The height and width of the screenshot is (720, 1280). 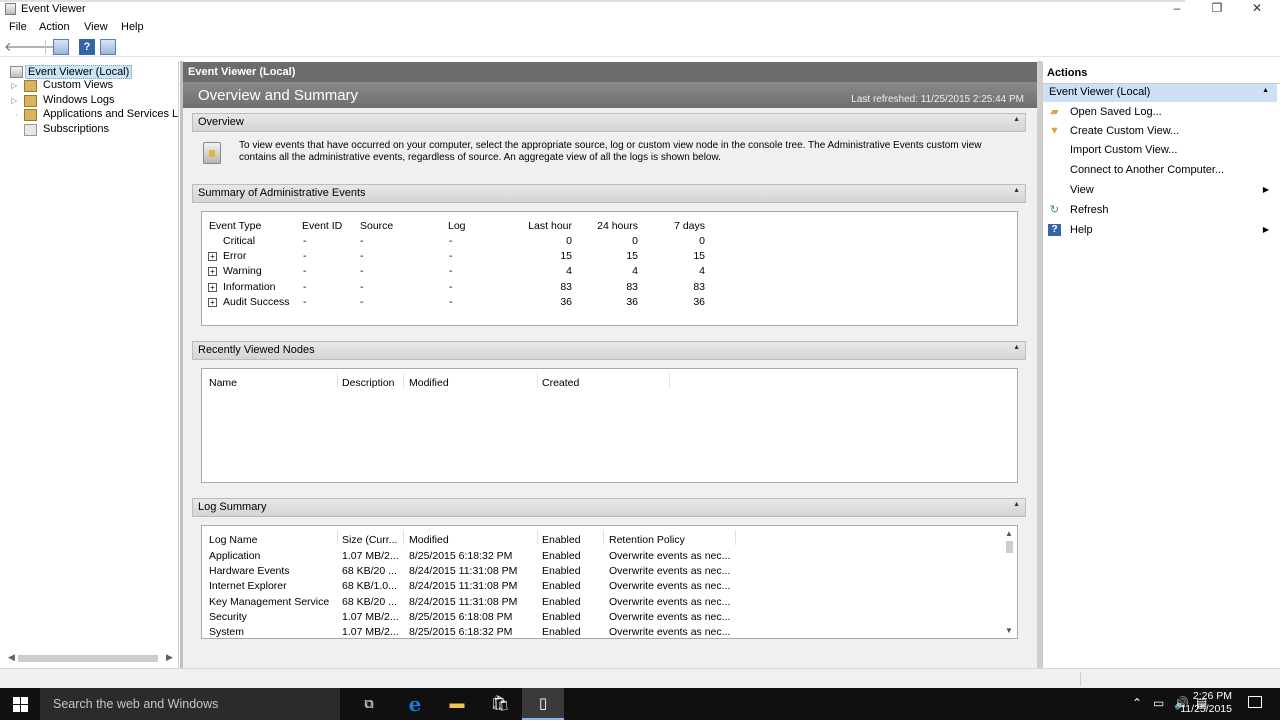 I want to click on help-icon: ?, so click(x=87, y=47).